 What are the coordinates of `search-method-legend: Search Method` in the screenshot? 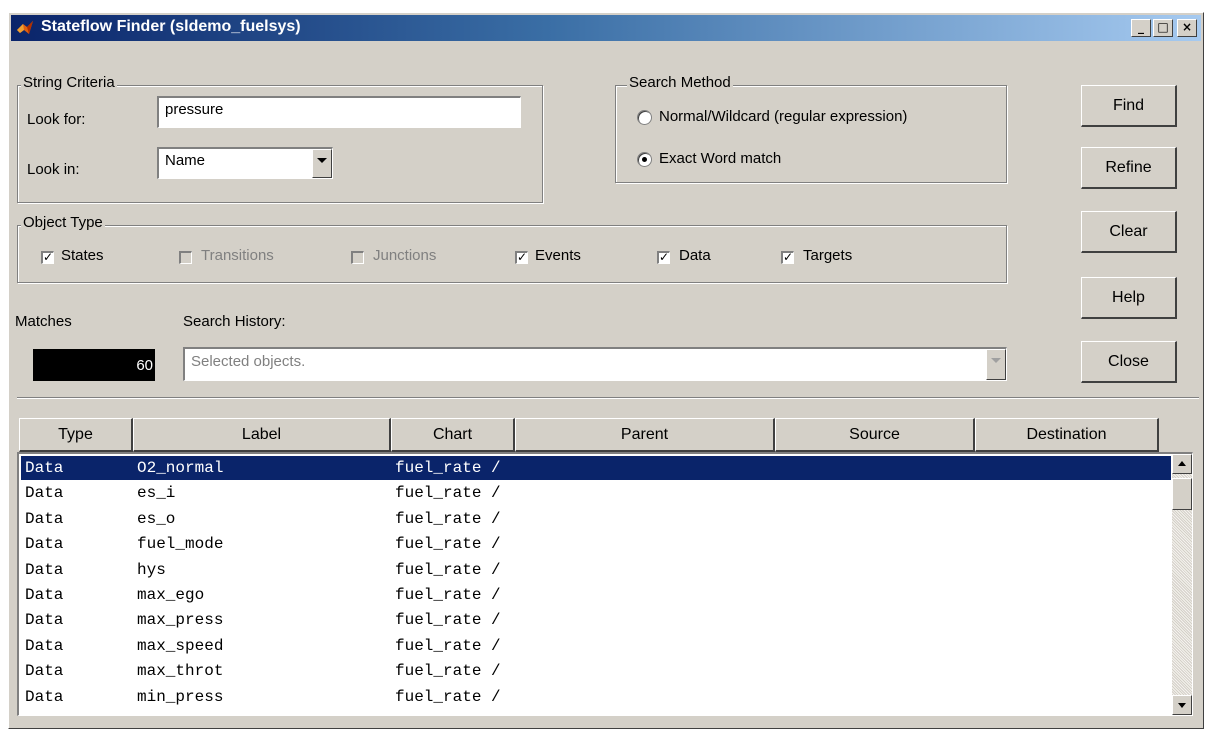 It's located at (680, 82).